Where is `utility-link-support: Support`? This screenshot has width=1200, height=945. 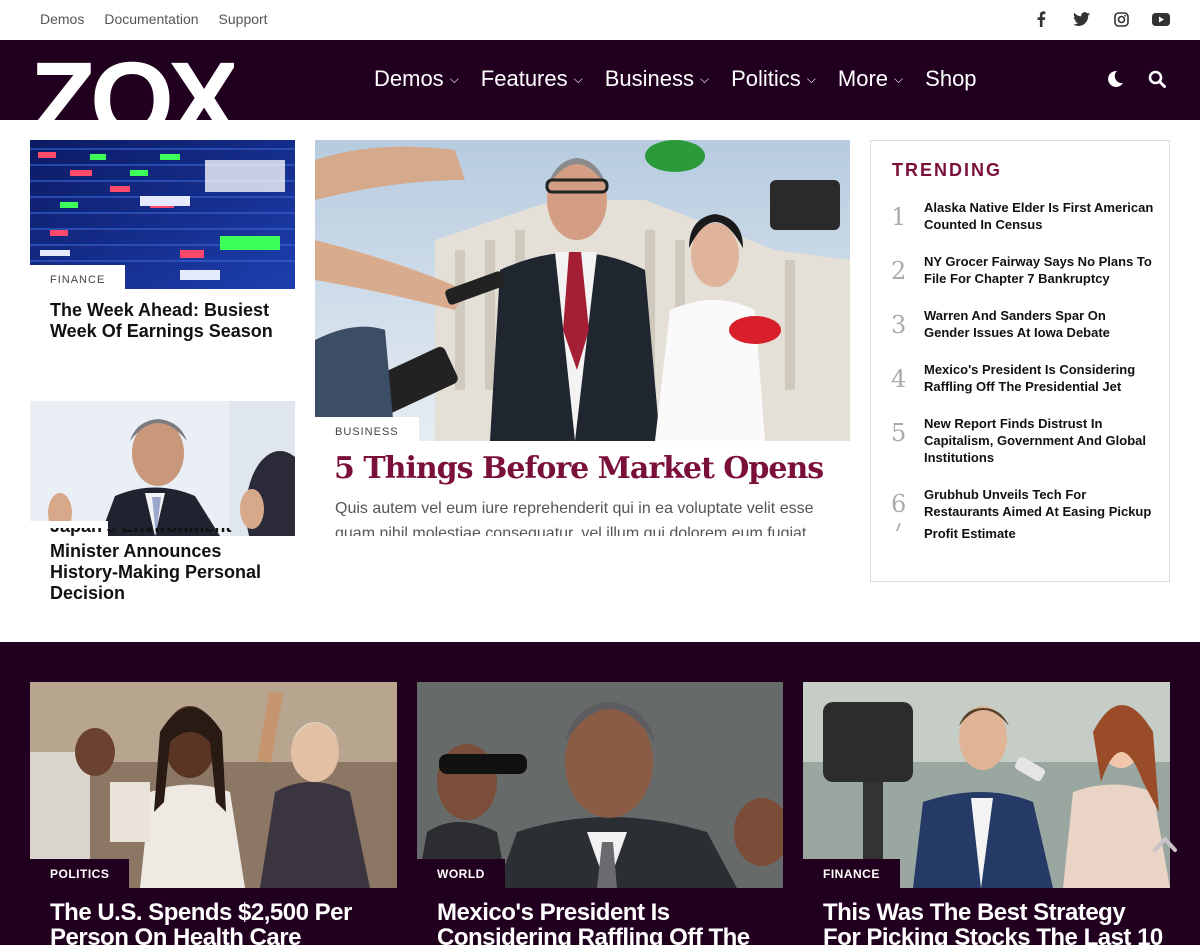
utility-link-support: Support is located at coordinates (243, 19).